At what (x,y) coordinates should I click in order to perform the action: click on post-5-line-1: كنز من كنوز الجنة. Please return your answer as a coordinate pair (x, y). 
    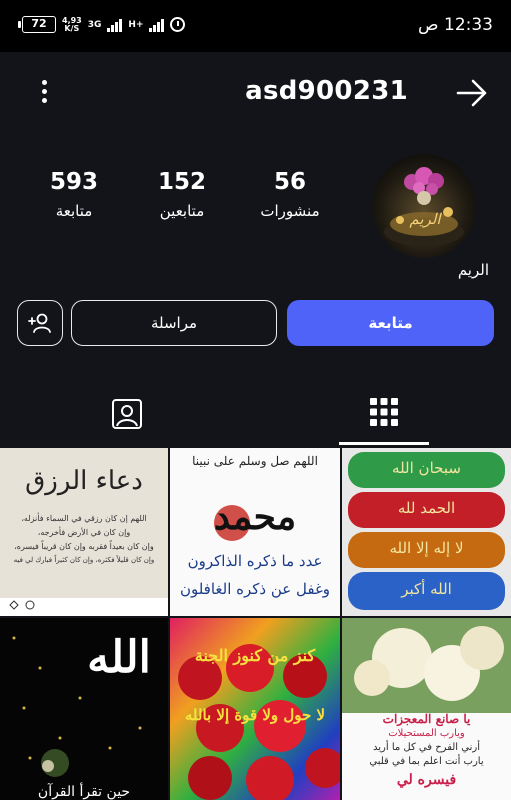
    Looking at the image, I should click on (255, 655).